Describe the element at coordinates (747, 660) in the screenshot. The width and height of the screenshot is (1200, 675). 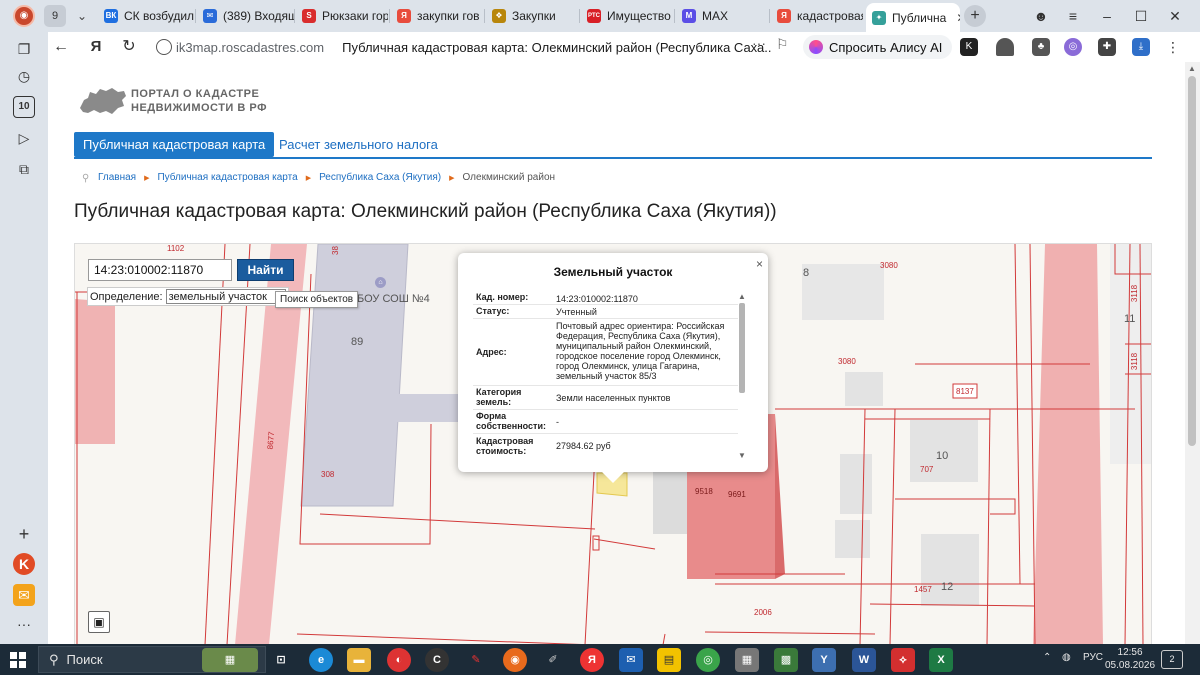
I see `calculator-icon: ▦` at that location.